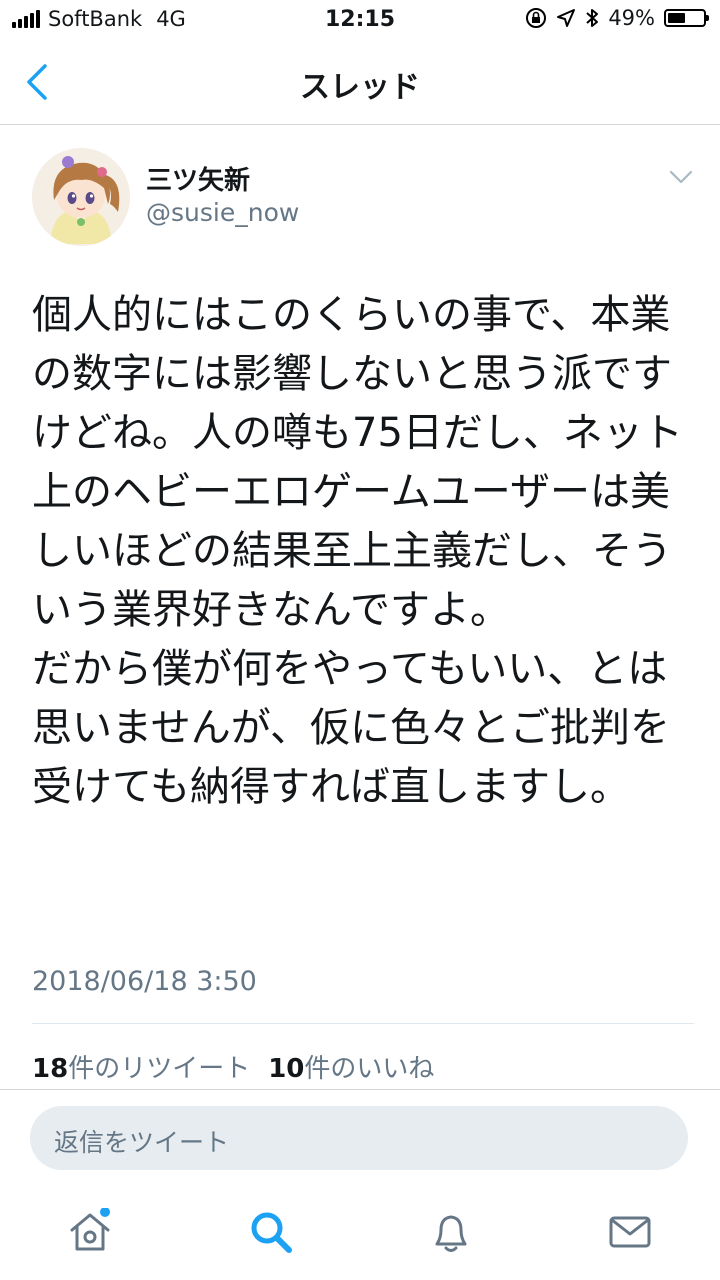  What do you see at coordinates (144, 981) in the screenshot?
I see `tweet-timestamp: 2018/06/18 3:50` at bounding box center [144, 981].